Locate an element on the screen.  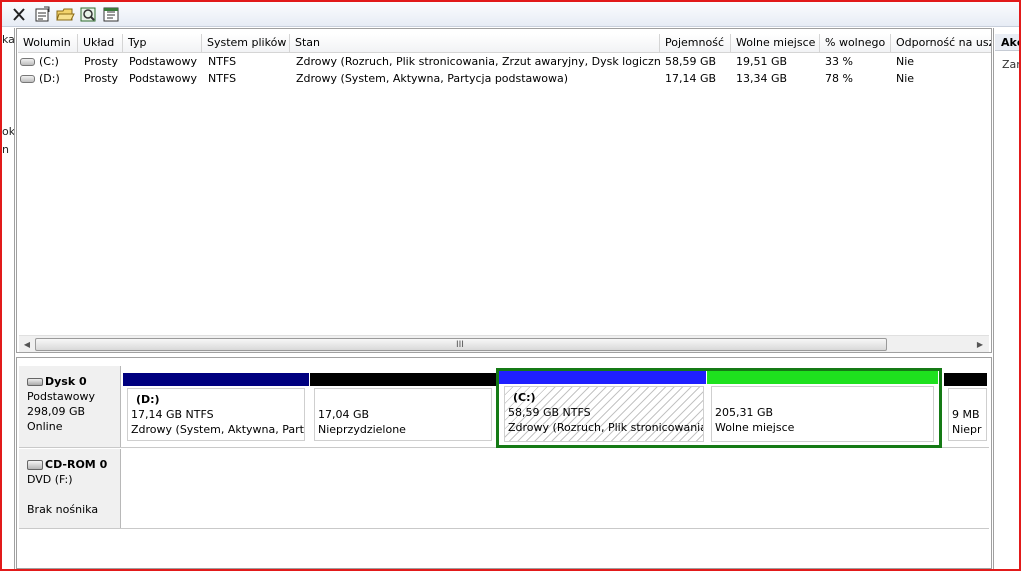
cell-free-space: 19,51 GB is located at coordinates (762, 61).